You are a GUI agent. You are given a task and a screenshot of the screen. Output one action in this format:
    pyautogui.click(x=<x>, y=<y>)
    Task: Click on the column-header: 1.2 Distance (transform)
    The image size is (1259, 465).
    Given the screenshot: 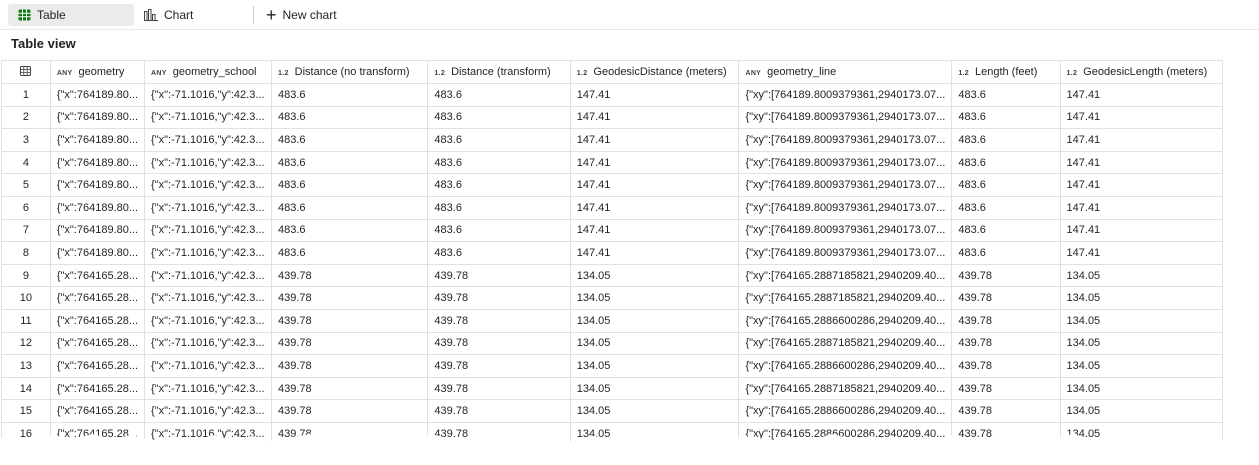 What is the action you would take?
    pyautogui.click(x=499, y=72)
    